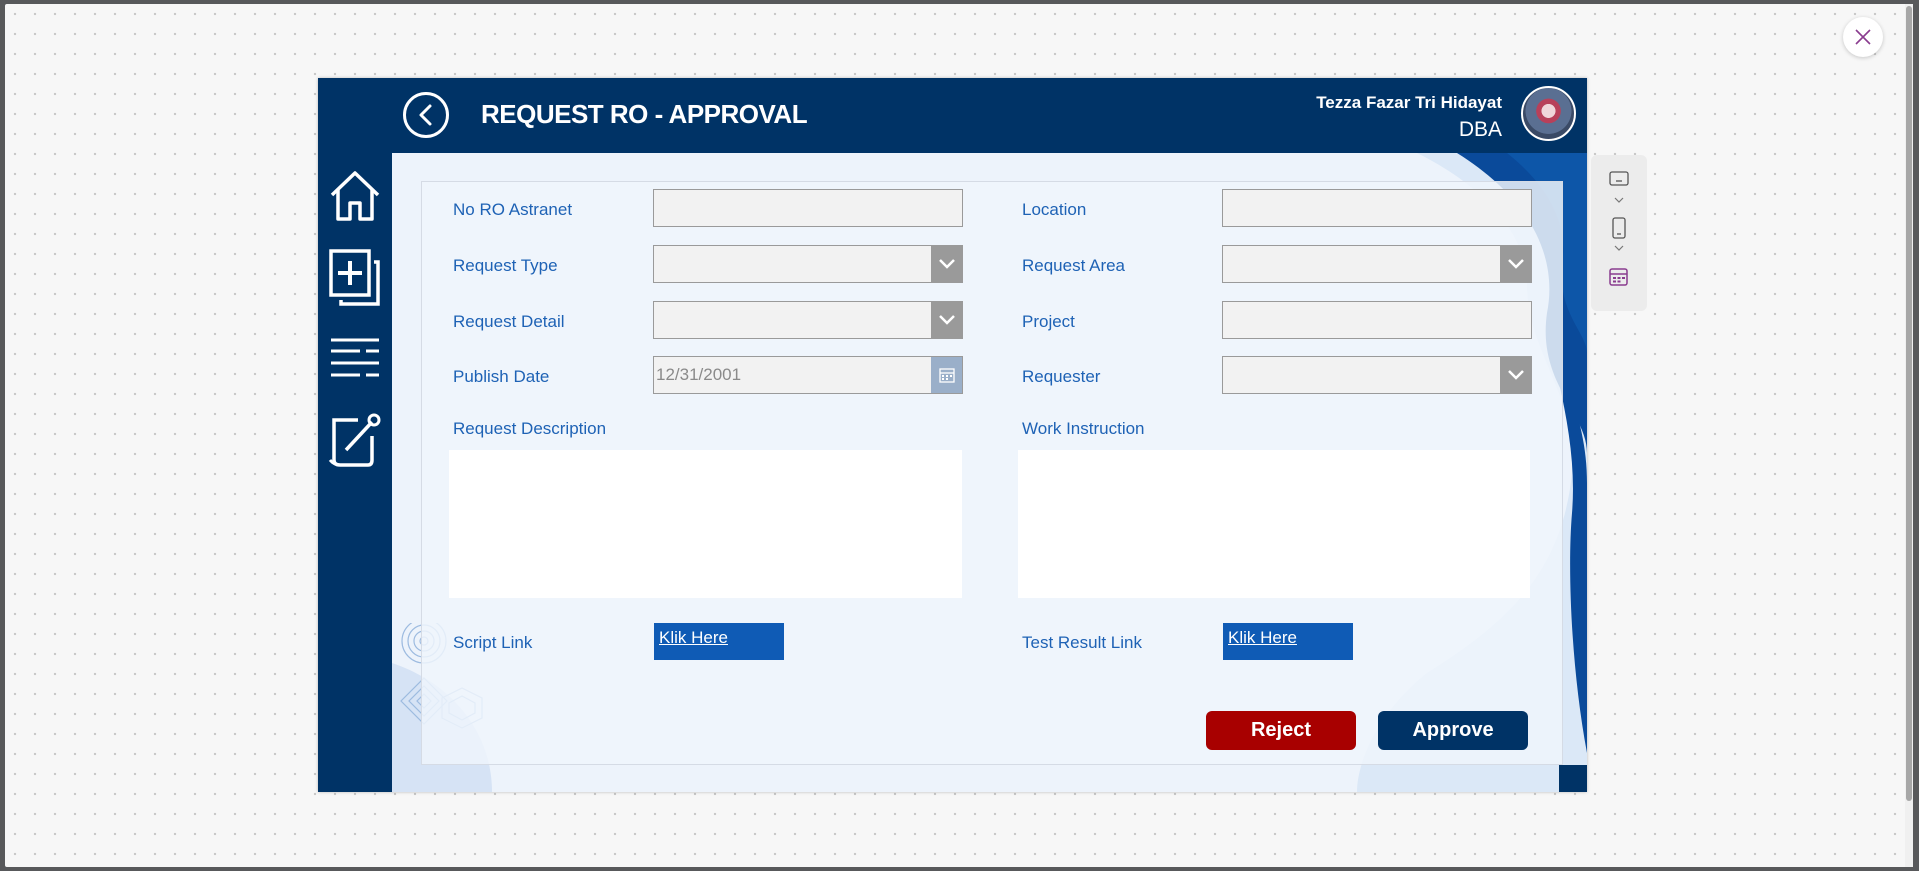 The width and height of the screenshot is (1919, 871). What do you see at coordinates (530, 428) in the screenshot?
I see `request-description-label: Request Description` at bounding box center [530, 428].